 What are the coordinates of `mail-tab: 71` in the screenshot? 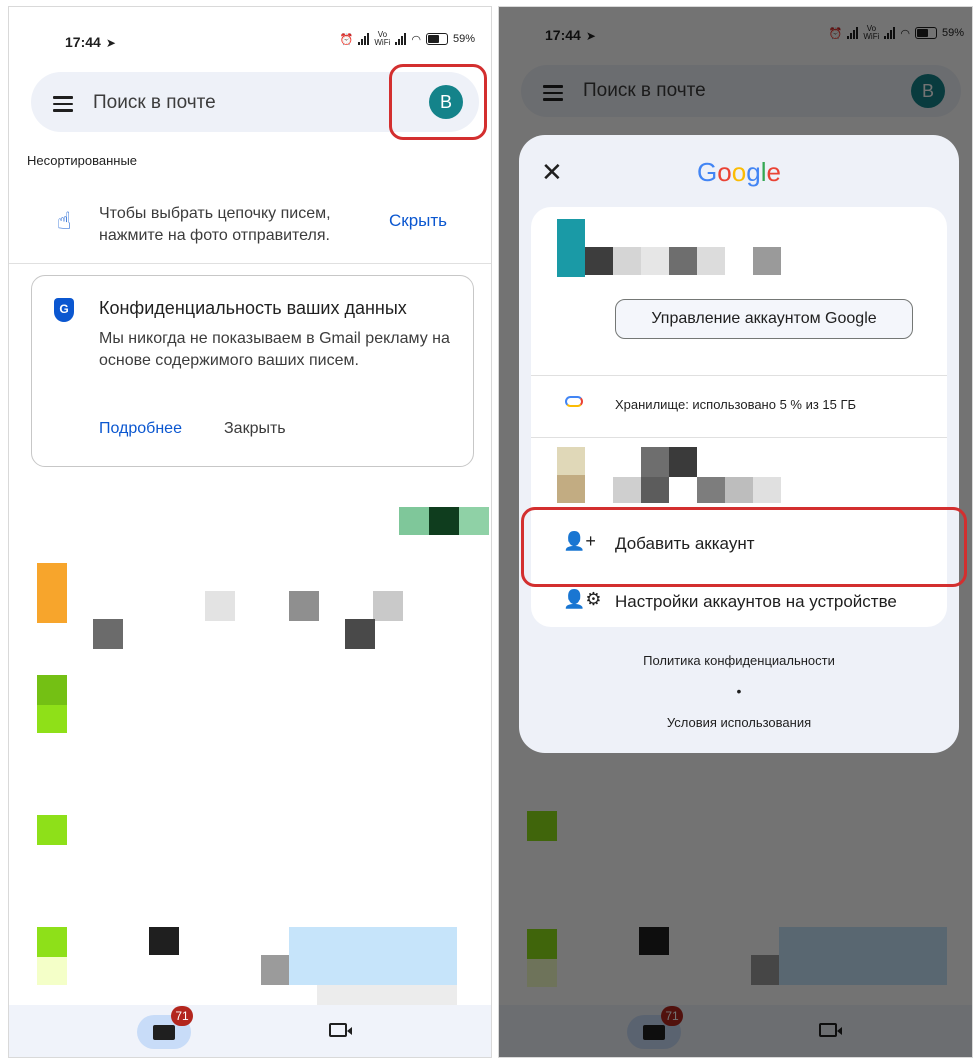 It's located at (165, 1027).